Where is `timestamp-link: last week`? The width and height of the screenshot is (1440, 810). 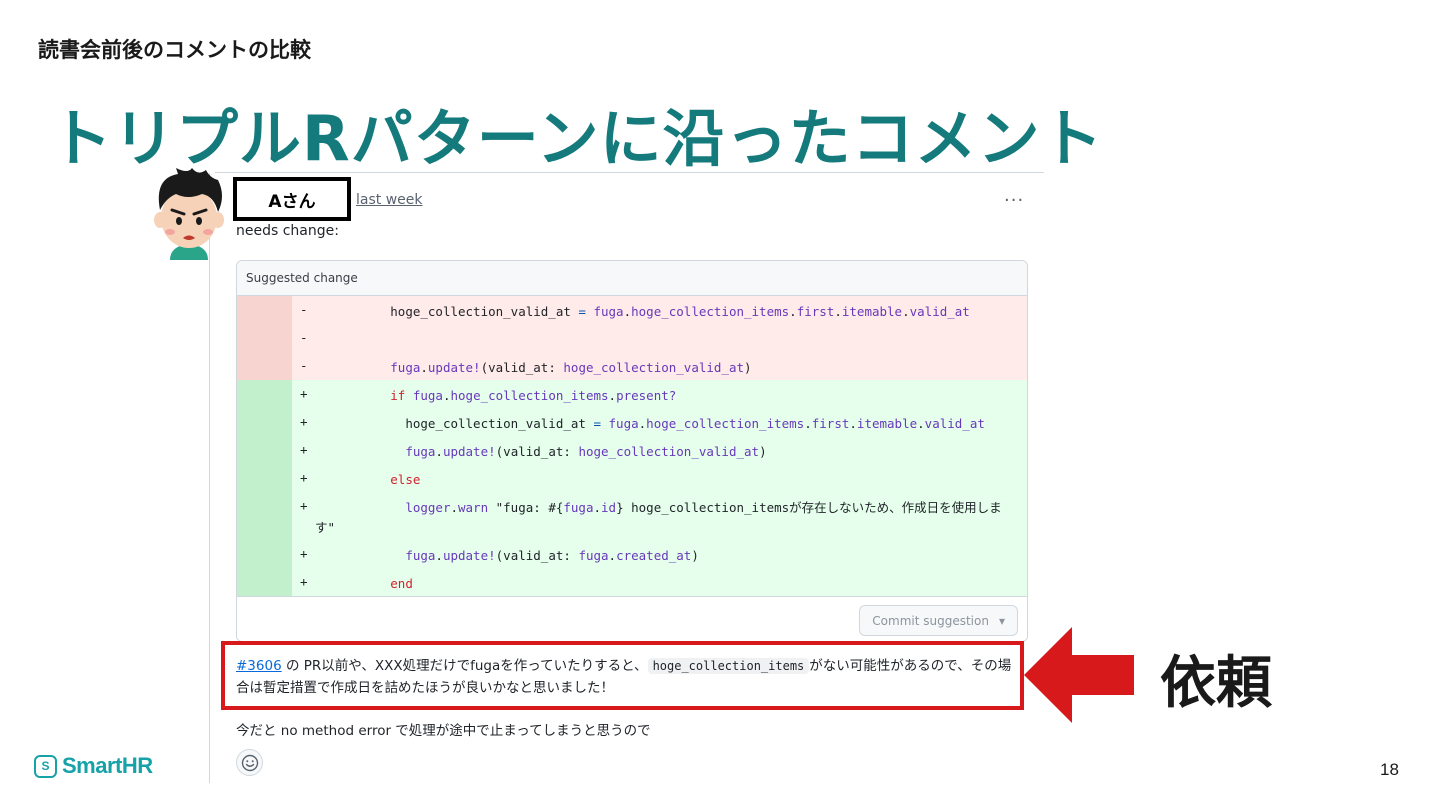 timestamp-link: last week is located at coordinates (389, 200).